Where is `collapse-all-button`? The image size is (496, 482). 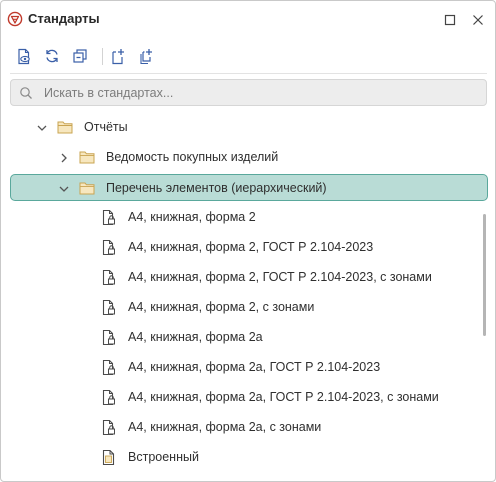 collapse-all-button is located at coordinates (80, 56).